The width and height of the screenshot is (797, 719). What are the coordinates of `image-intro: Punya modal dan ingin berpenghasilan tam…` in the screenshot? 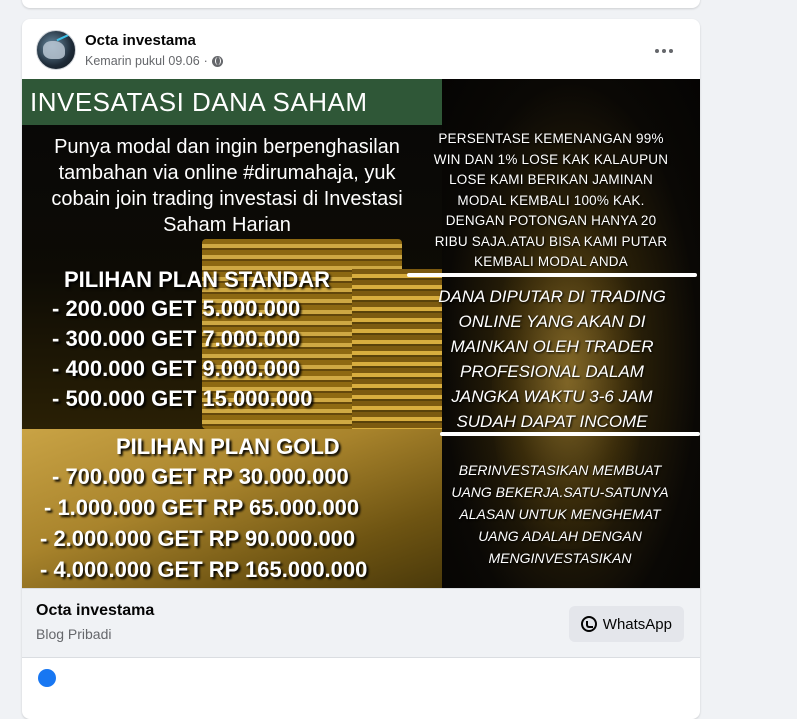 It's located at (227, 186).